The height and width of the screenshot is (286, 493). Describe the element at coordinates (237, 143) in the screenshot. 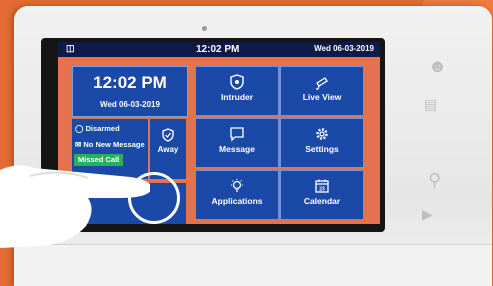

I see `tile-message: Message` at that location.